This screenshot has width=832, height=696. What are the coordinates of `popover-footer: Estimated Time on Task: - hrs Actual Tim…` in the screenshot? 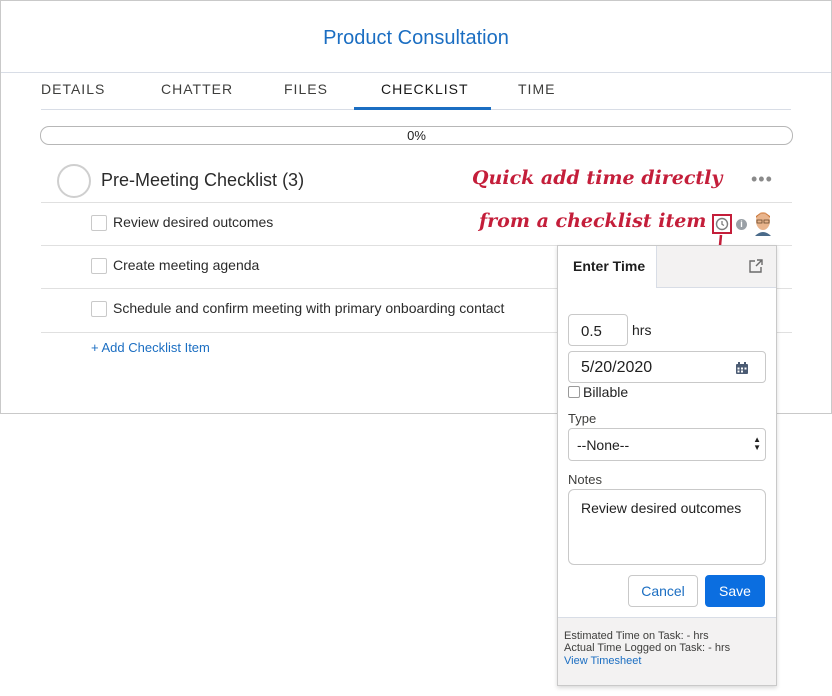 It's located at (667, 651).